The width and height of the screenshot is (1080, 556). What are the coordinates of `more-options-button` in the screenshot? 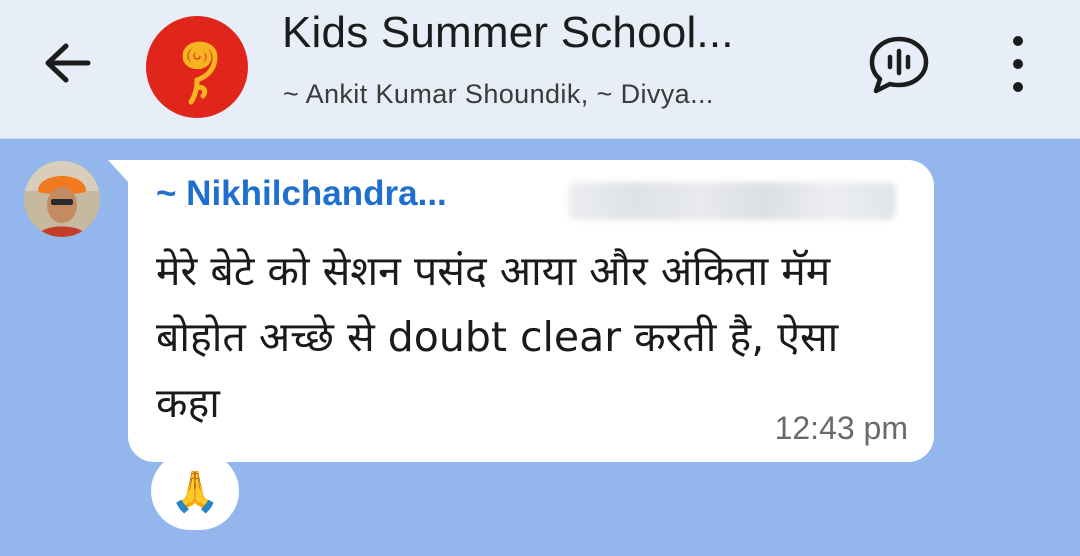 It's located at (1018, 64).